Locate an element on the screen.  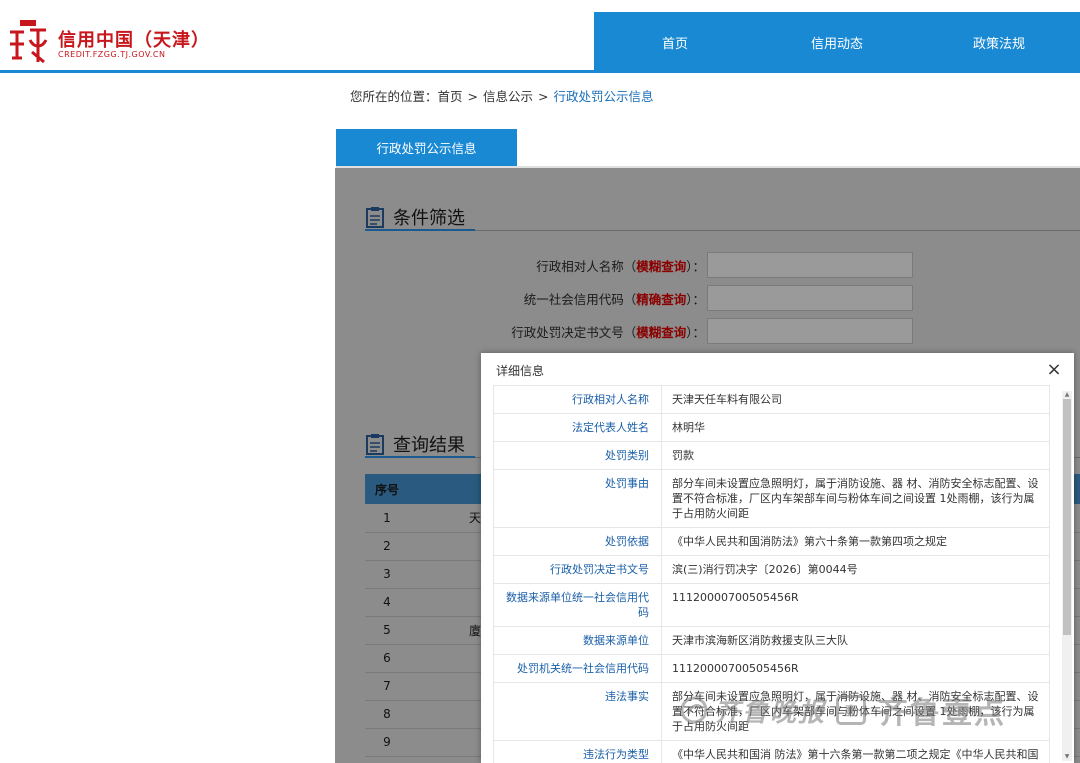
breadcrumb-info: 信息公示 is located at coordinates (508, 96).